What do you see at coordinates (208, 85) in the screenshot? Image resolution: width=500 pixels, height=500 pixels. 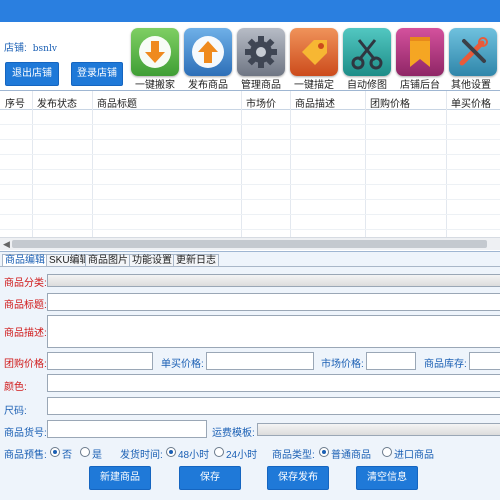 I see `toolbar-label: 发布商品` at bounding box center [208, 85].